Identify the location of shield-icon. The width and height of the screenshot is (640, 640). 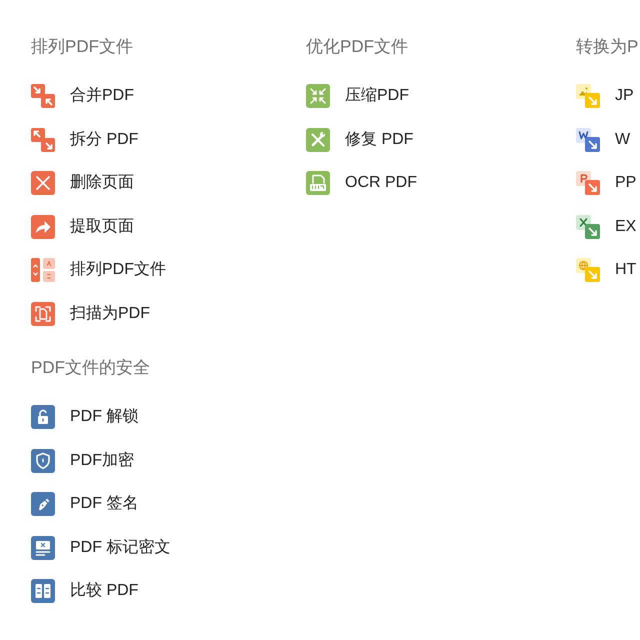
(43, 460).